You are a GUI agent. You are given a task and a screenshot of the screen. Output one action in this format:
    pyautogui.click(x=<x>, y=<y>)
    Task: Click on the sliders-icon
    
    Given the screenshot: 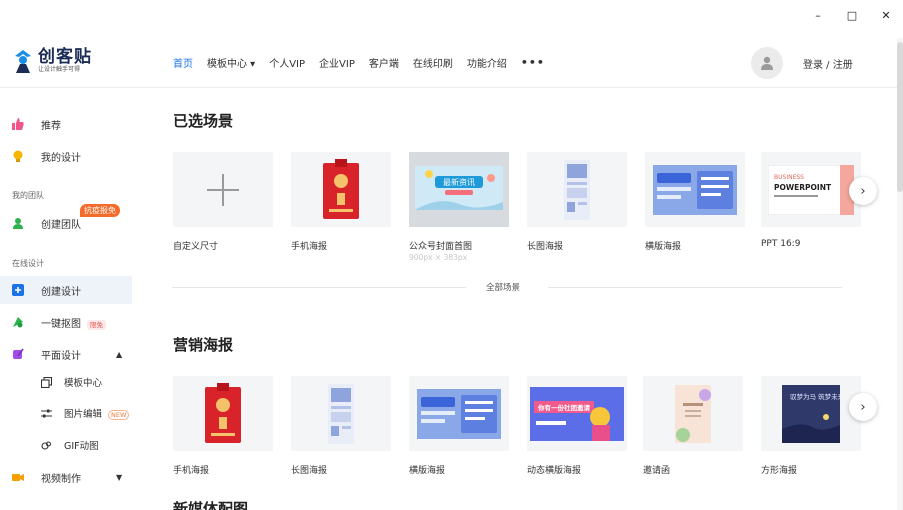 What is the action you would take?
    pyautogui.click(x=46, y=413)
    